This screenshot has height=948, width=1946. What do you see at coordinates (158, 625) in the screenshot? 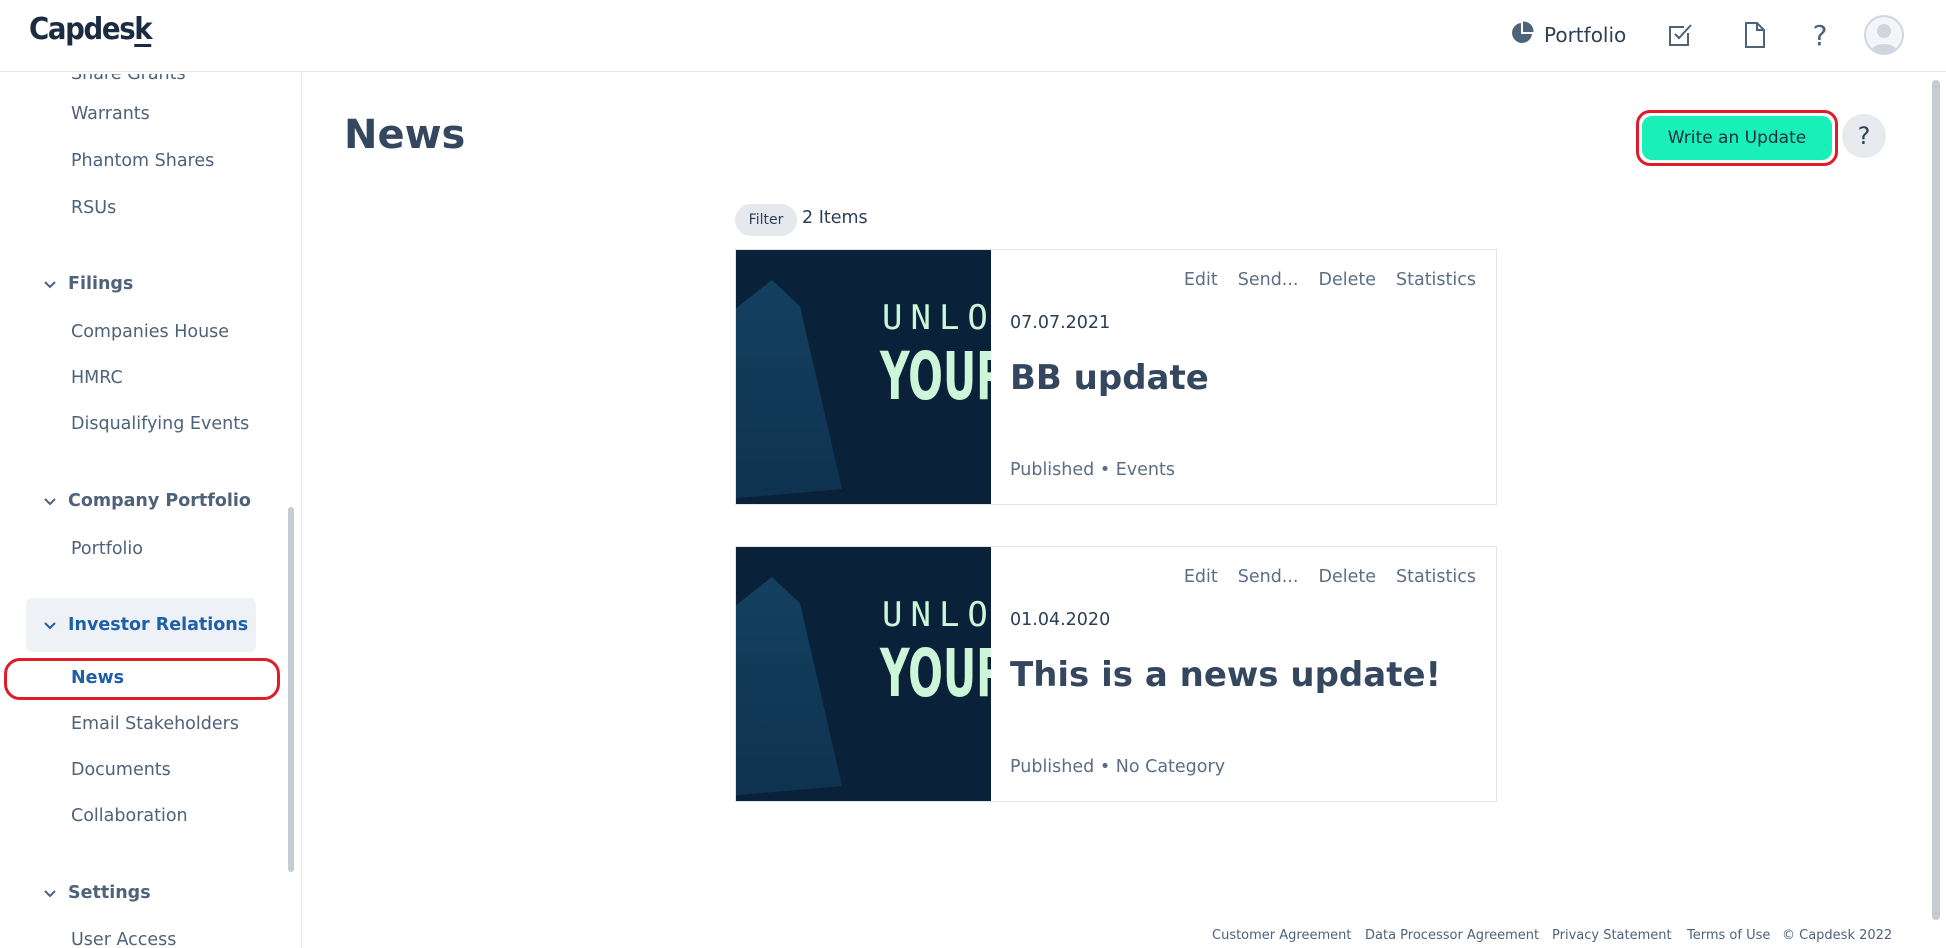
I see `section-label: Investor Relations` at bounding box center [158, 625].